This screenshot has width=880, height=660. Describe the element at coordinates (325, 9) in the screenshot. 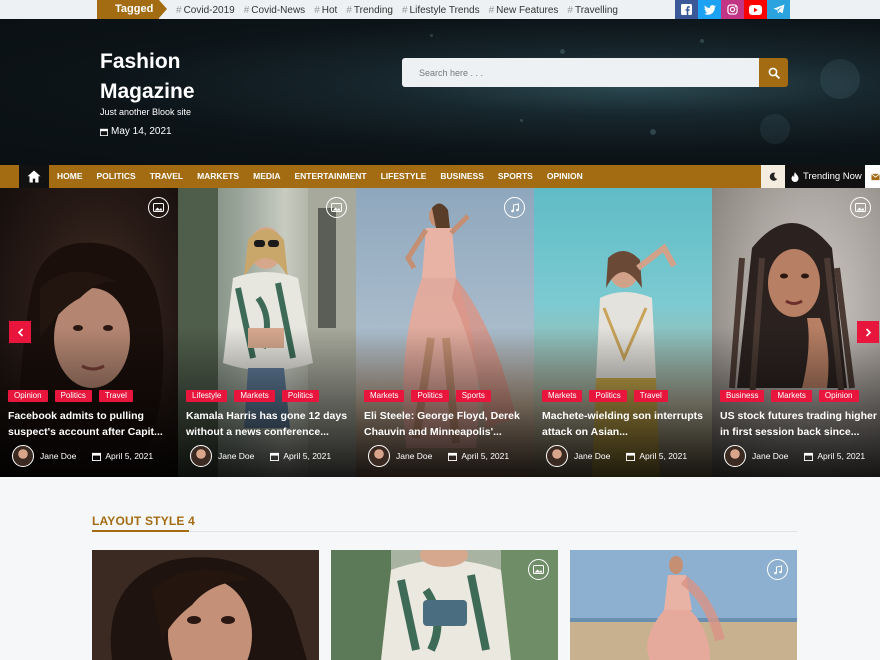

I see `tag-link: # Hot` at that location.